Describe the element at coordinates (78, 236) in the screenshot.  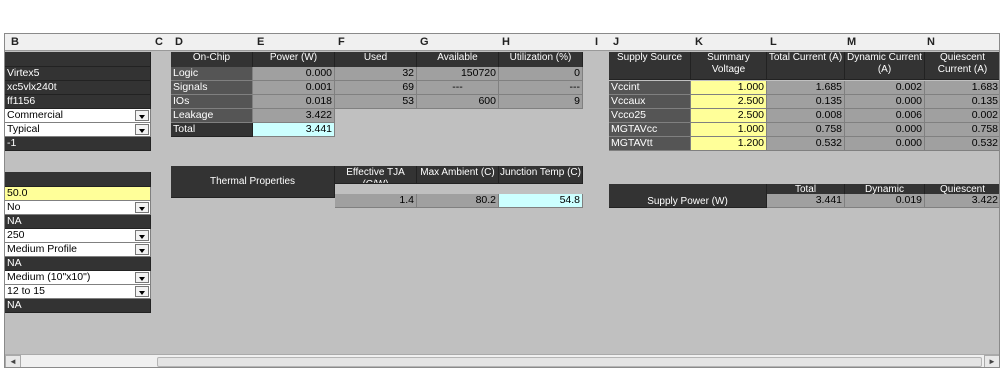
I see `settings-lfm-select: 250` at that location.